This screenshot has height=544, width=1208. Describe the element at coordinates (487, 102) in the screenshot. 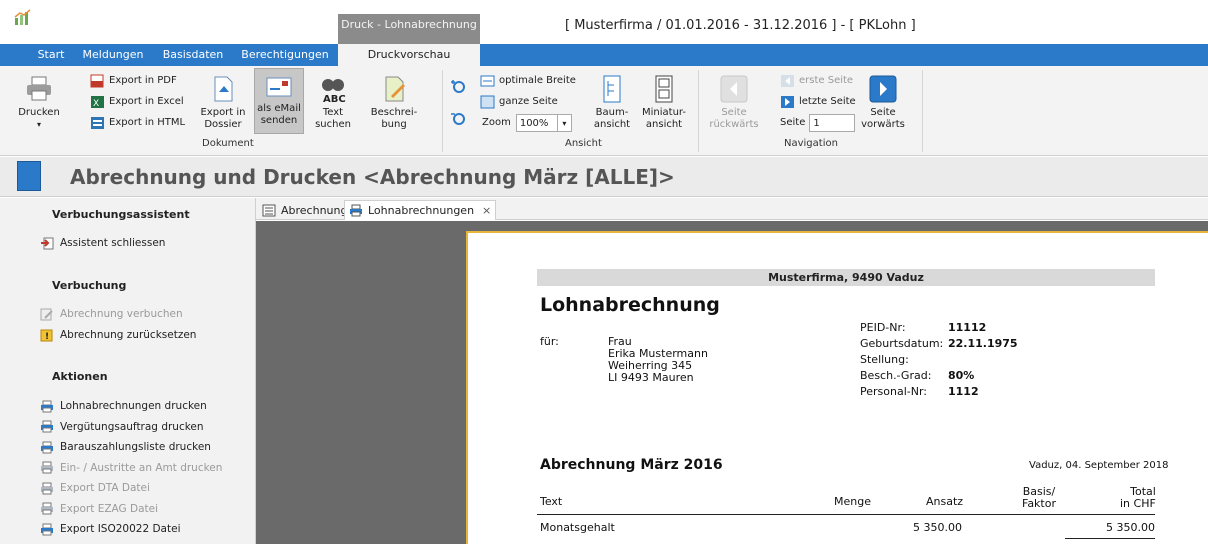

I see `whole-page-icon` at that location.